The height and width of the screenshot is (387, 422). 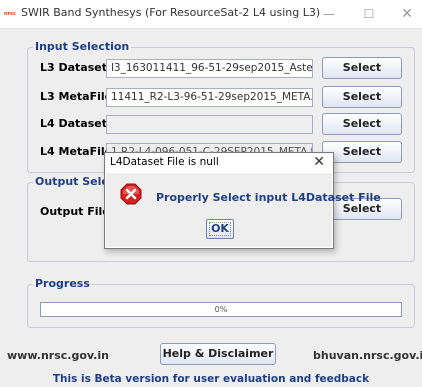 I want to click on l3-dataset-label: L3 Dataset, so click(x=73, y=67).